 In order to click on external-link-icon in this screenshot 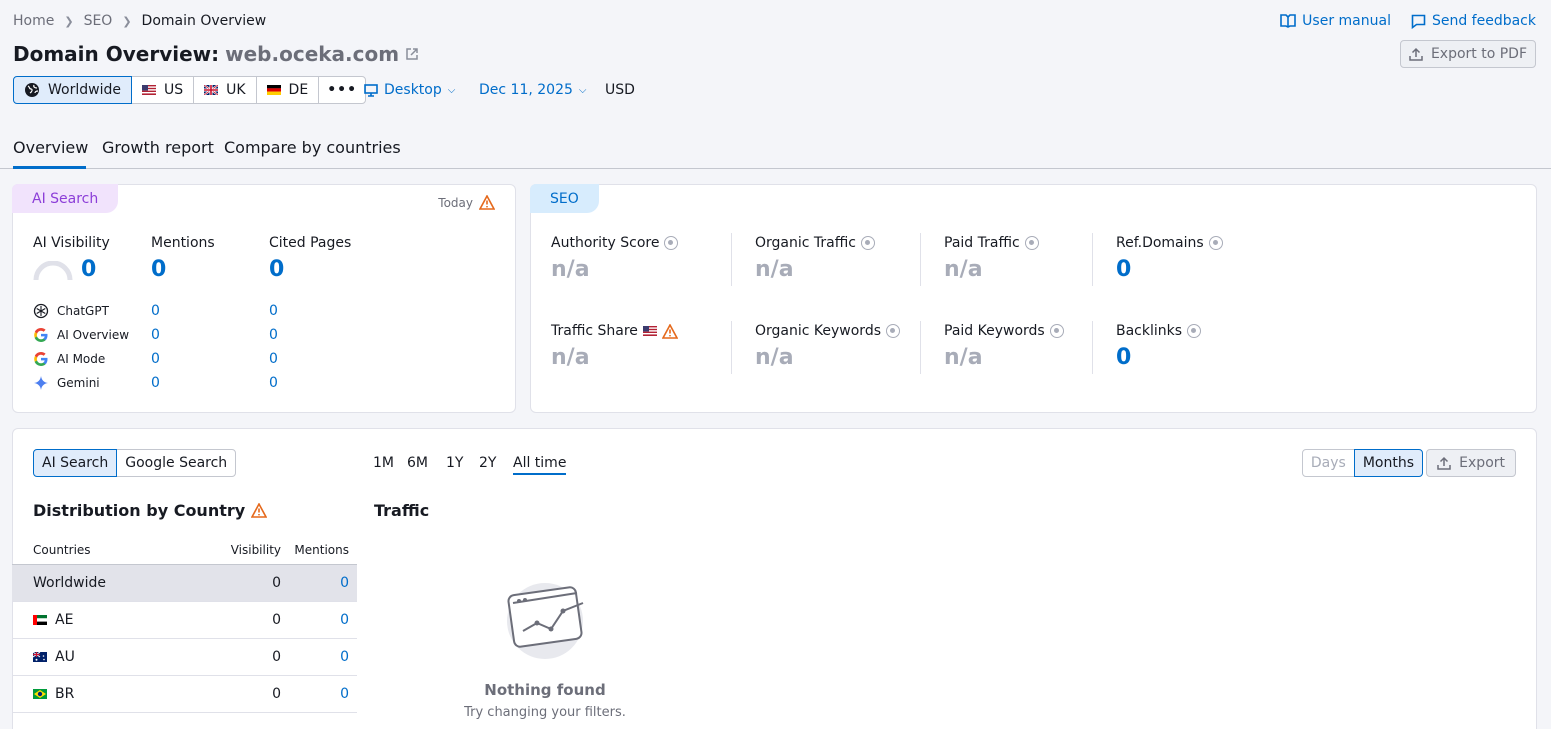, I will do `click(412, 54)`.